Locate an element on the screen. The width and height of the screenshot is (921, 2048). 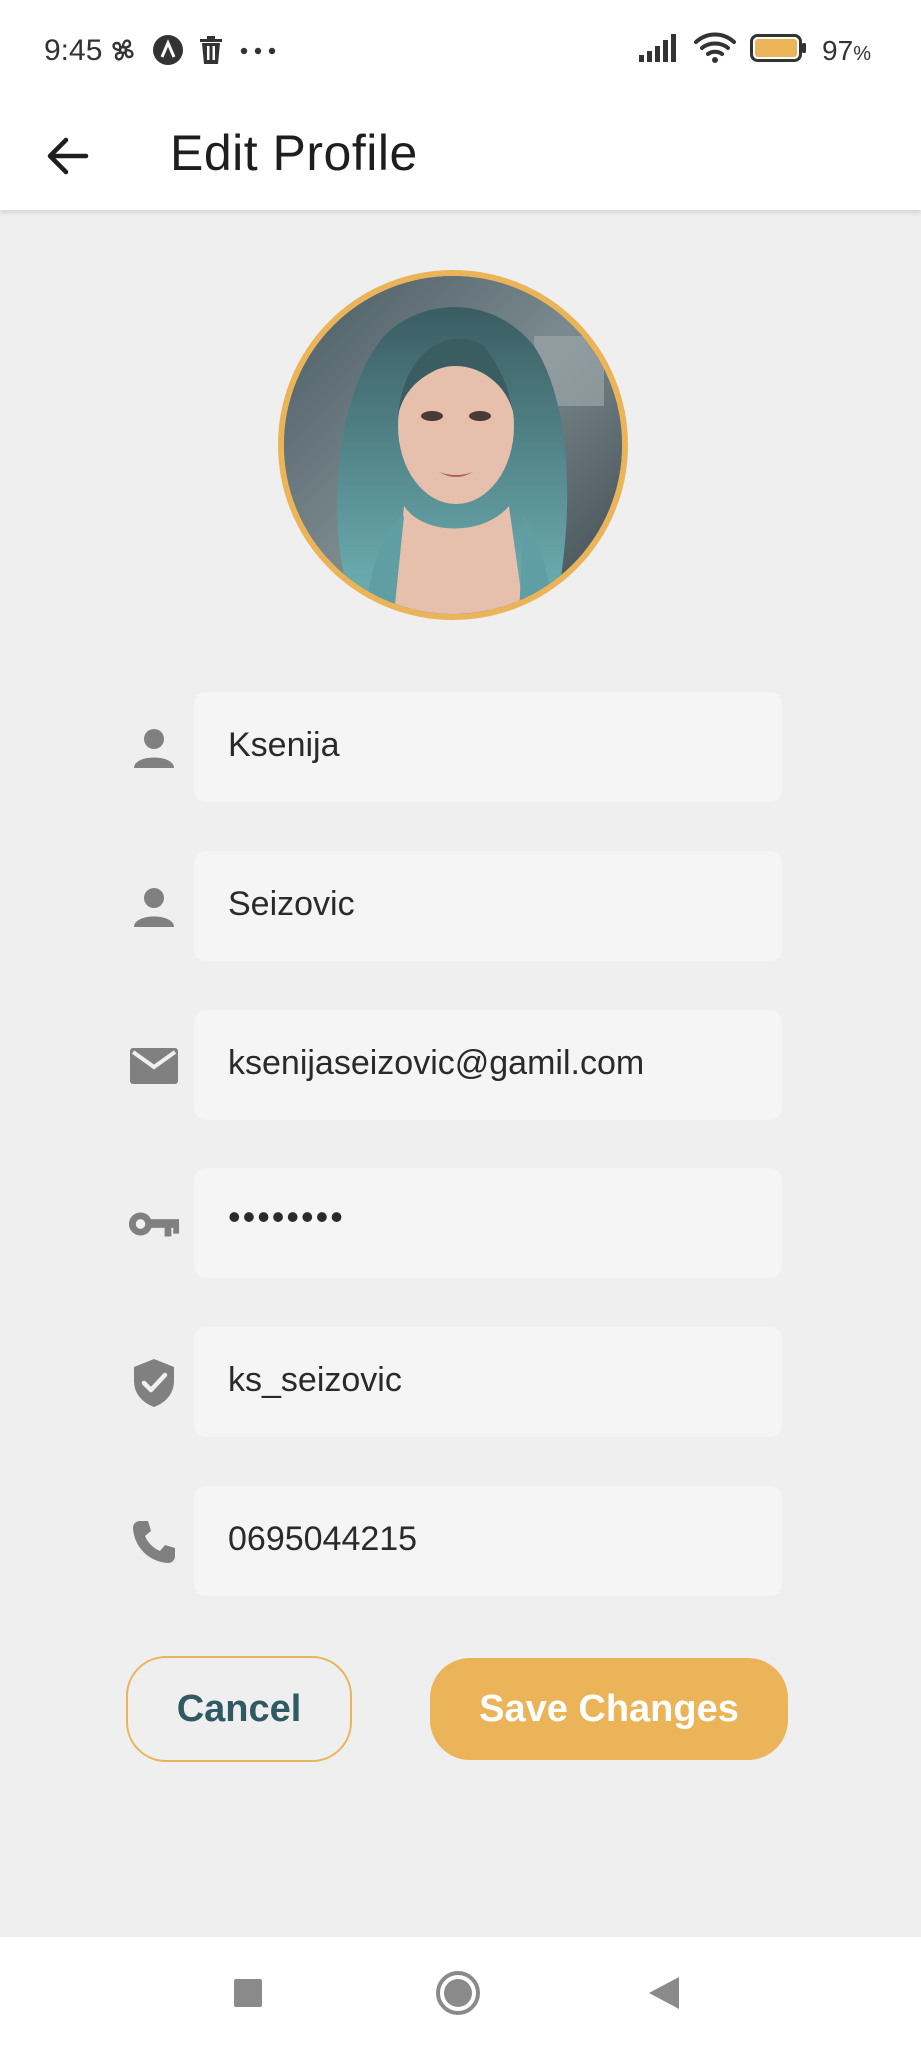
battery-unit: % is located at coordinates (862, 53).